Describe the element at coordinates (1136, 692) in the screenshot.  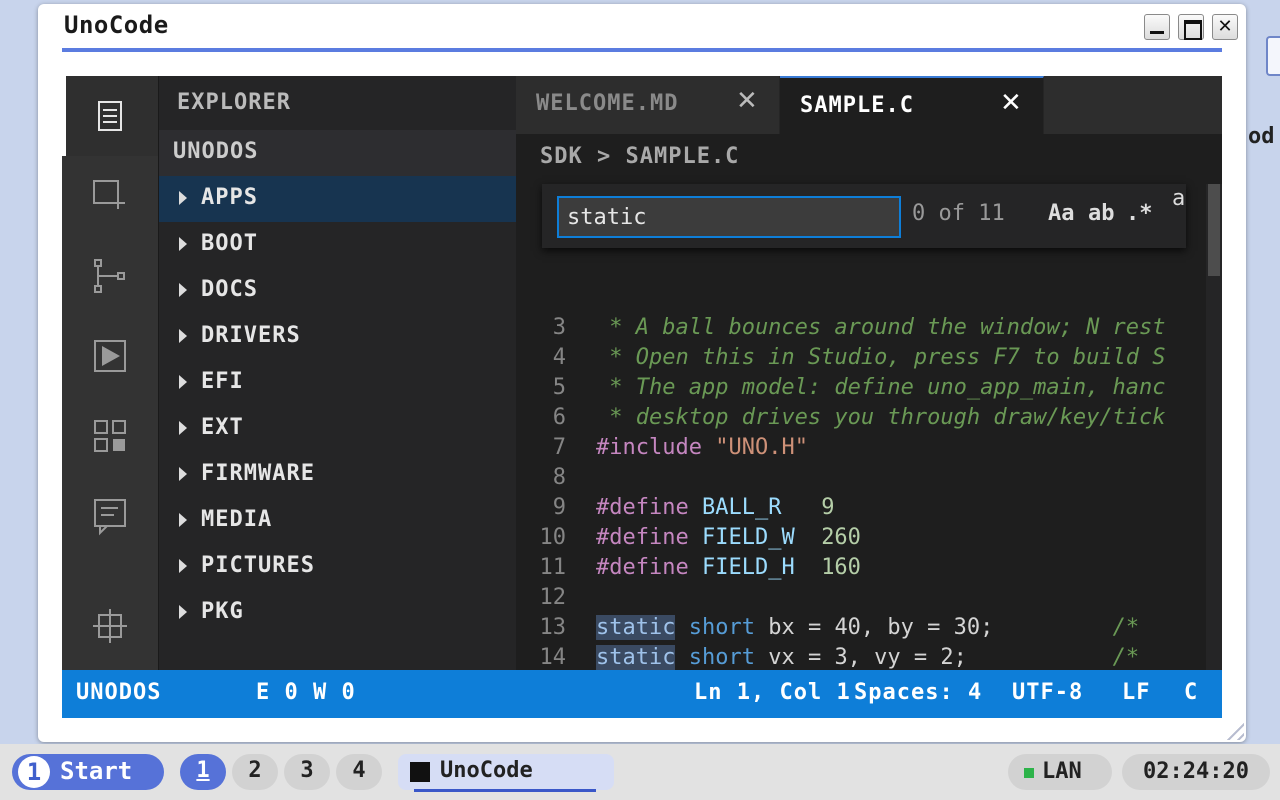
I see `status-eol: LF` at that location.